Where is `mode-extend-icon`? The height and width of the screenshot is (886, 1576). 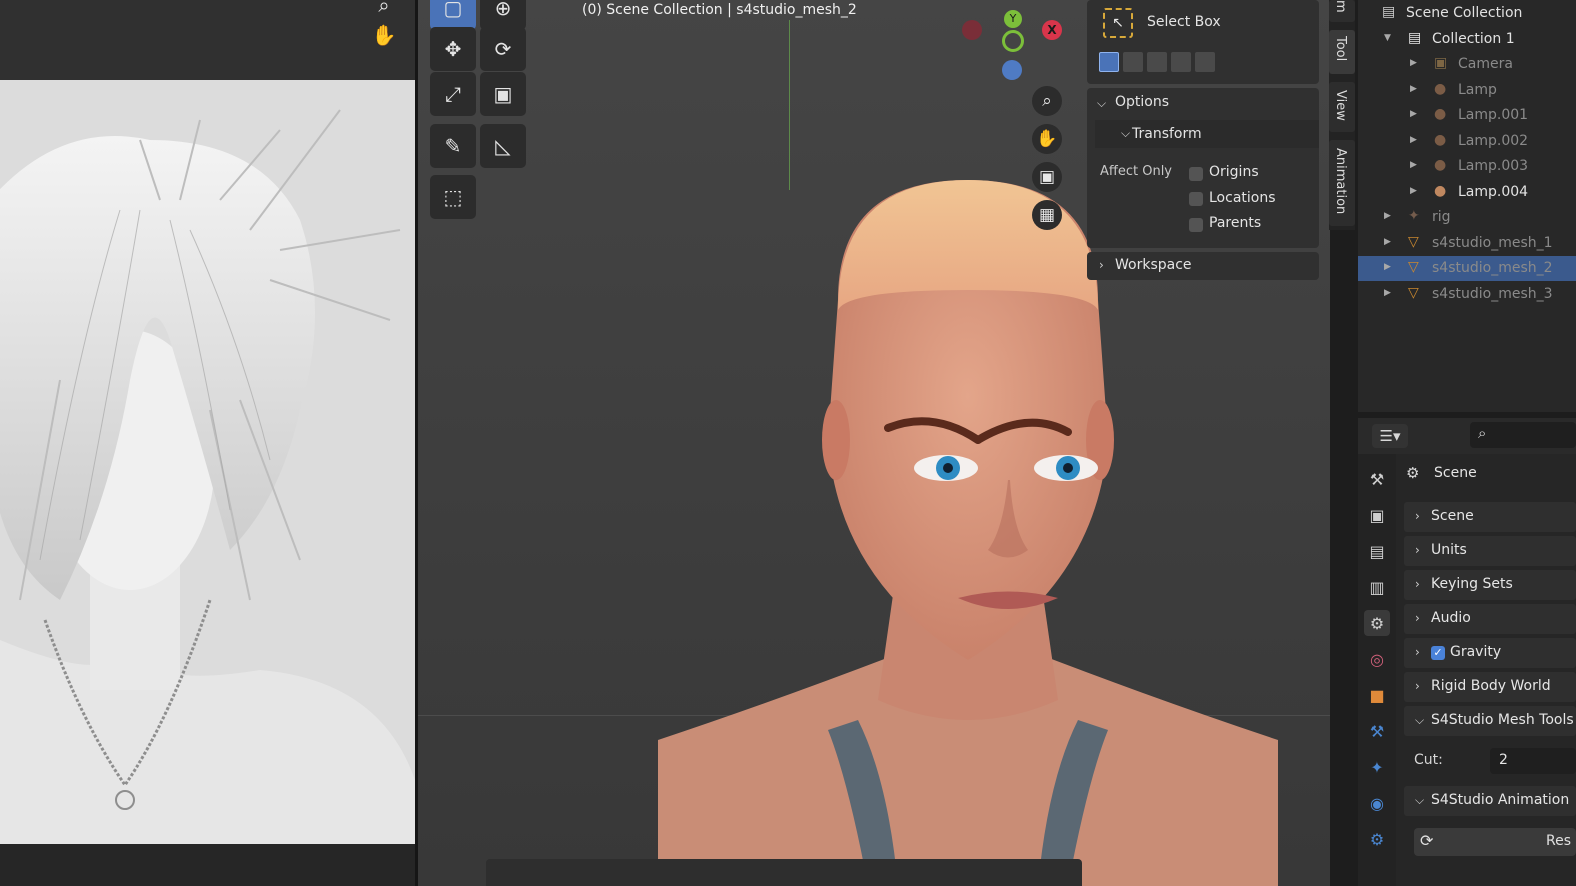 mode-extend-icon is located at coordinates (1133, 62).